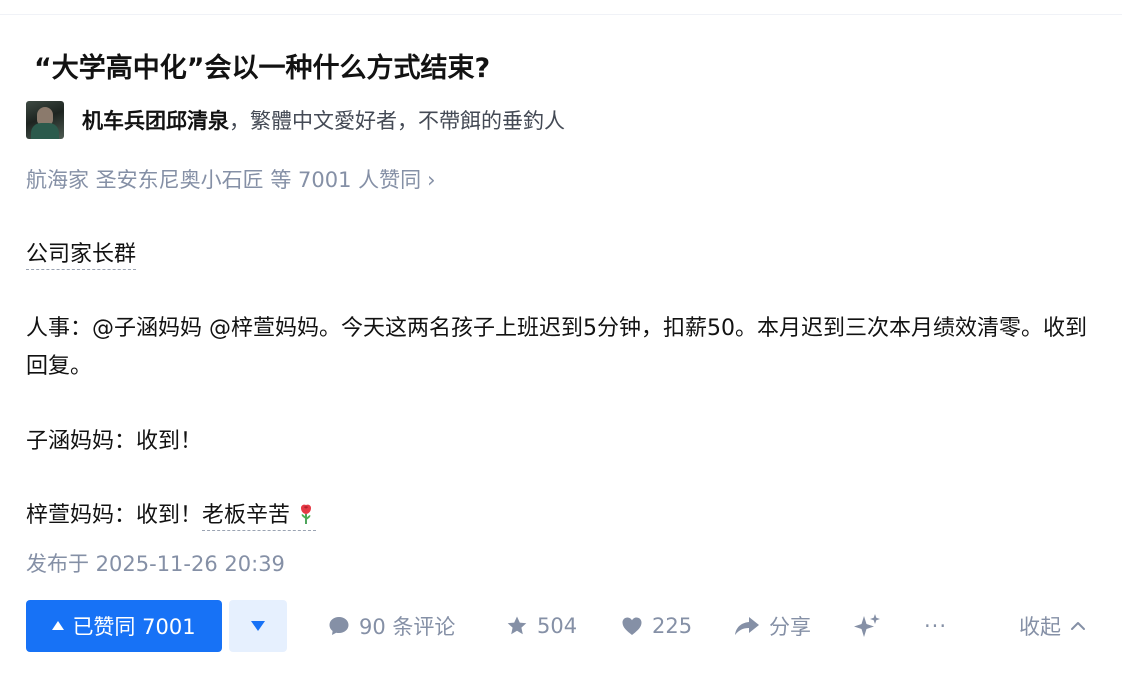  What do you see at coordinates (114, 515) in the screenshot?
I see `paragraph-4-text: 梓萱妈妈：收到！` at bounding box center [114, 515].